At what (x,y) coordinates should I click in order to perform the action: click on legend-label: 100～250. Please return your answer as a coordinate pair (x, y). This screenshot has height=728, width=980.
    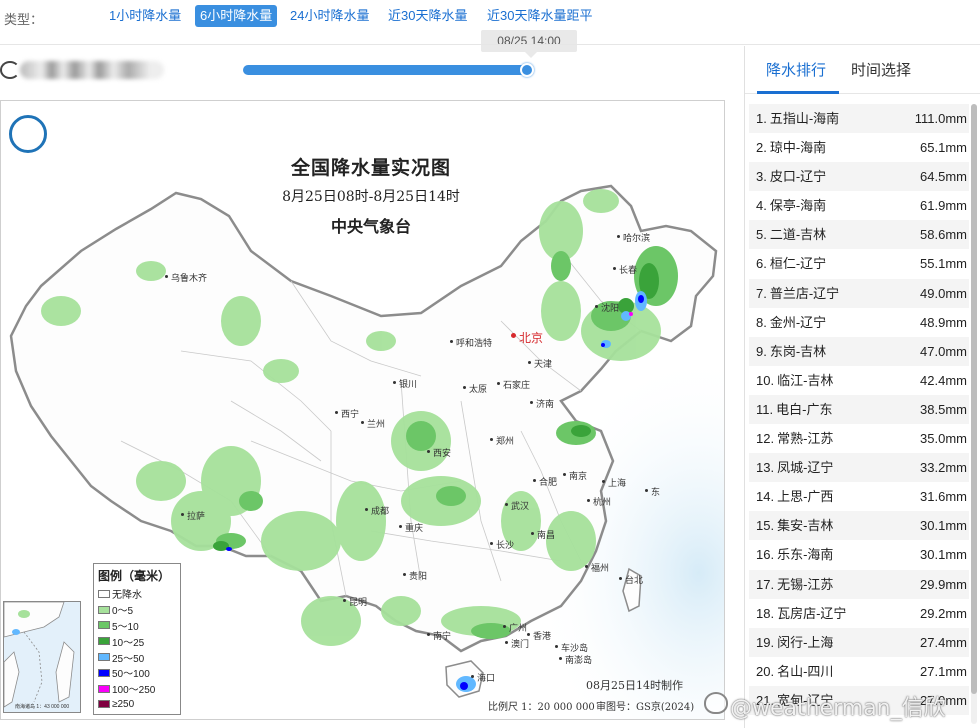
    Looking at the image, I should click on (134, 691).